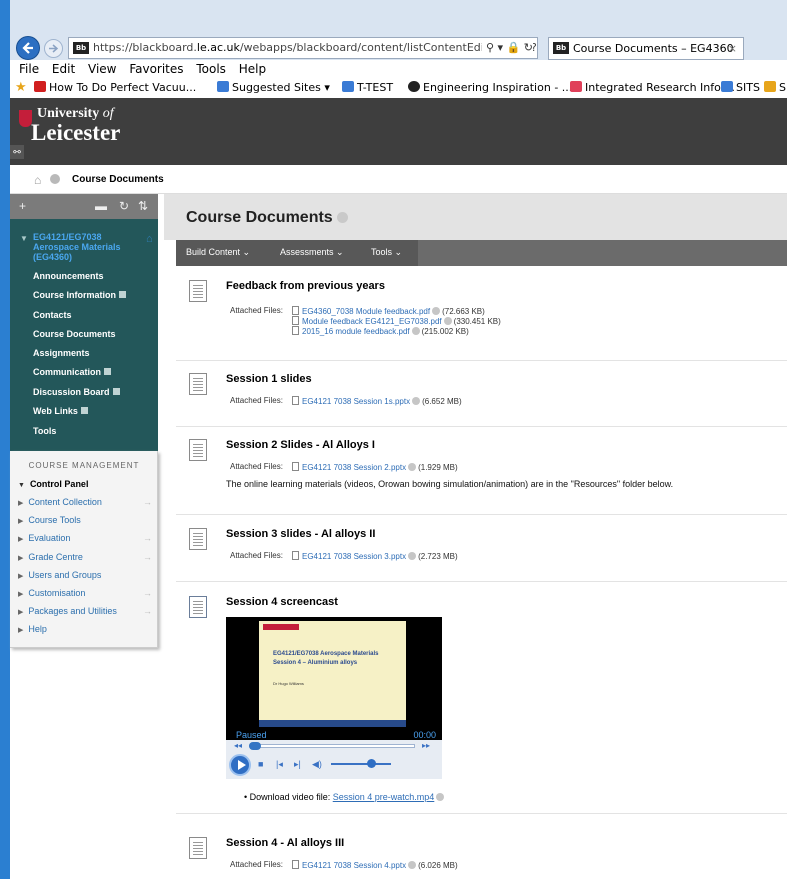  I want to click on control-panel-course-tools: ▶ Course Tools, so click(85, 520).